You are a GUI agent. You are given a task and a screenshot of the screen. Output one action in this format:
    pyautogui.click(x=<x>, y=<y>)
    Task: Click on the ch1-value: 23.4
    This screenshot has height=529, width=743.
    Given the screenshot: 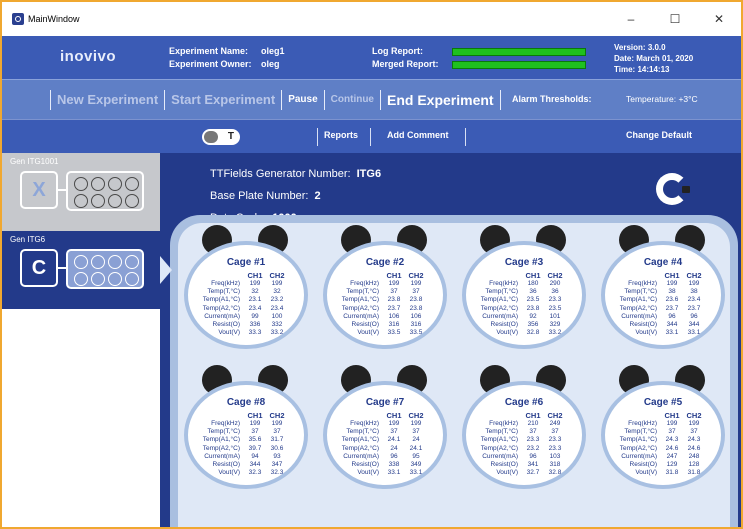 What is the action you would take?
    pyautogui.click(x=255, y=308)
    